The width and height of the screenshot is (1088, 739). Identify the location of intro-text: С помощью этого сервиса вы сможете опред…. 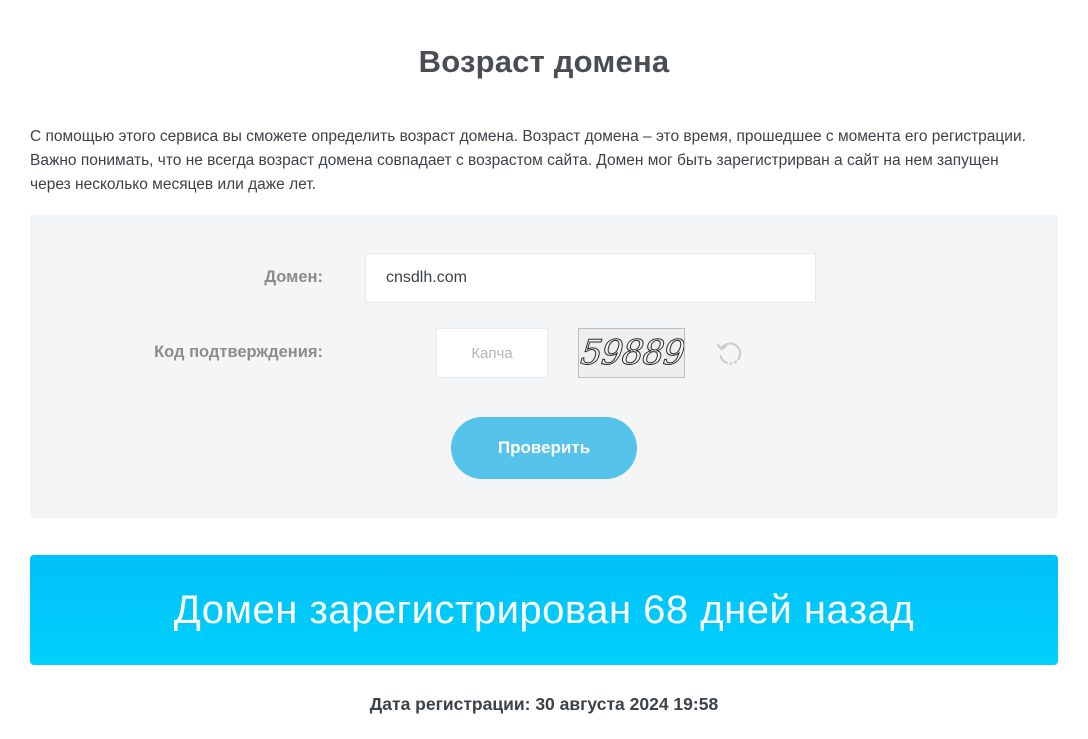
(528, 160).